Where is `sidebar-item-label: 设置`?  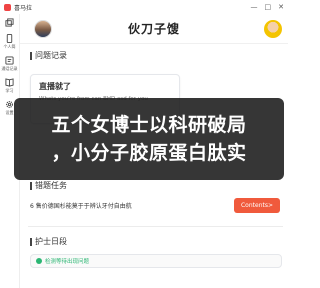
sidebar-item-label: 设置 is located at coordinates (9, 112).